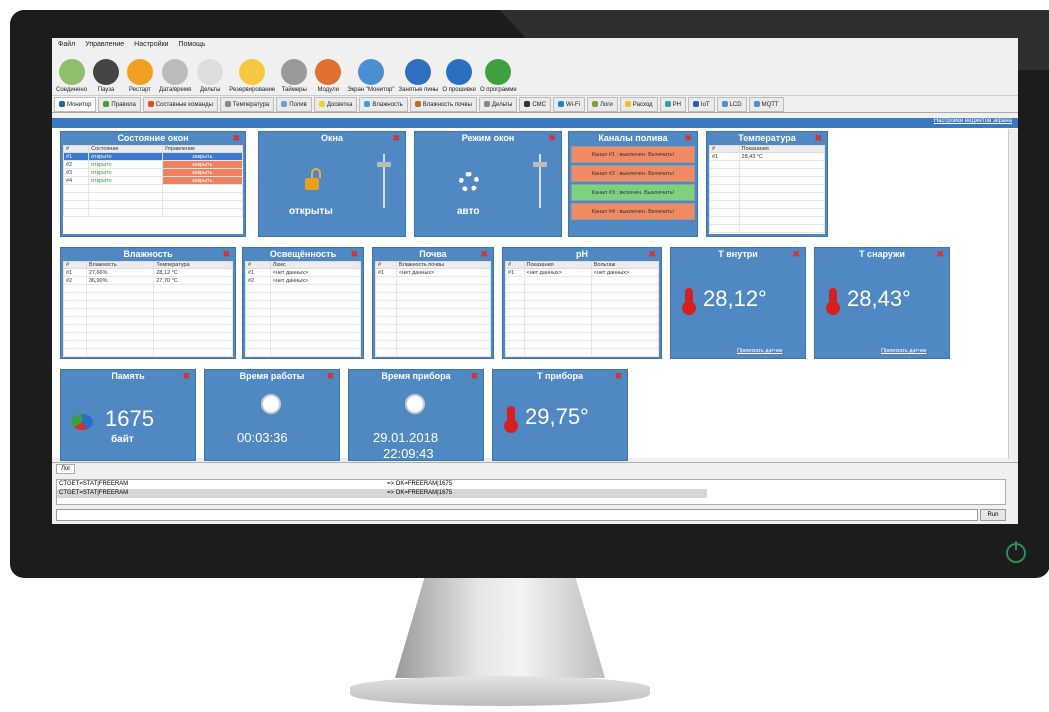 This screenshot has width=1049, height=712. Describe the element at coordinates (633, 138) in the screenshot. I see `widget-title: Каналы полива` at that location.